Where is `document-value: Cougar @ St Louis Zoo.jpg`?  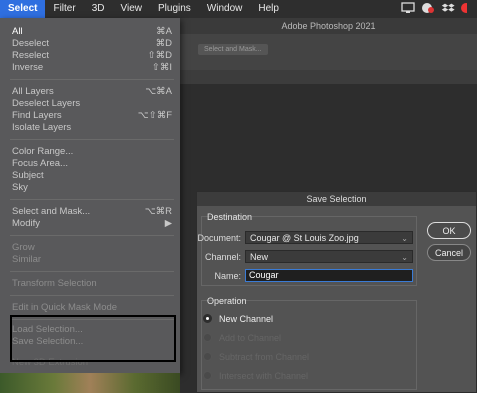
document-value: Cougar @ St Louis Zoo.jpg is located at coordinates (304, 238).